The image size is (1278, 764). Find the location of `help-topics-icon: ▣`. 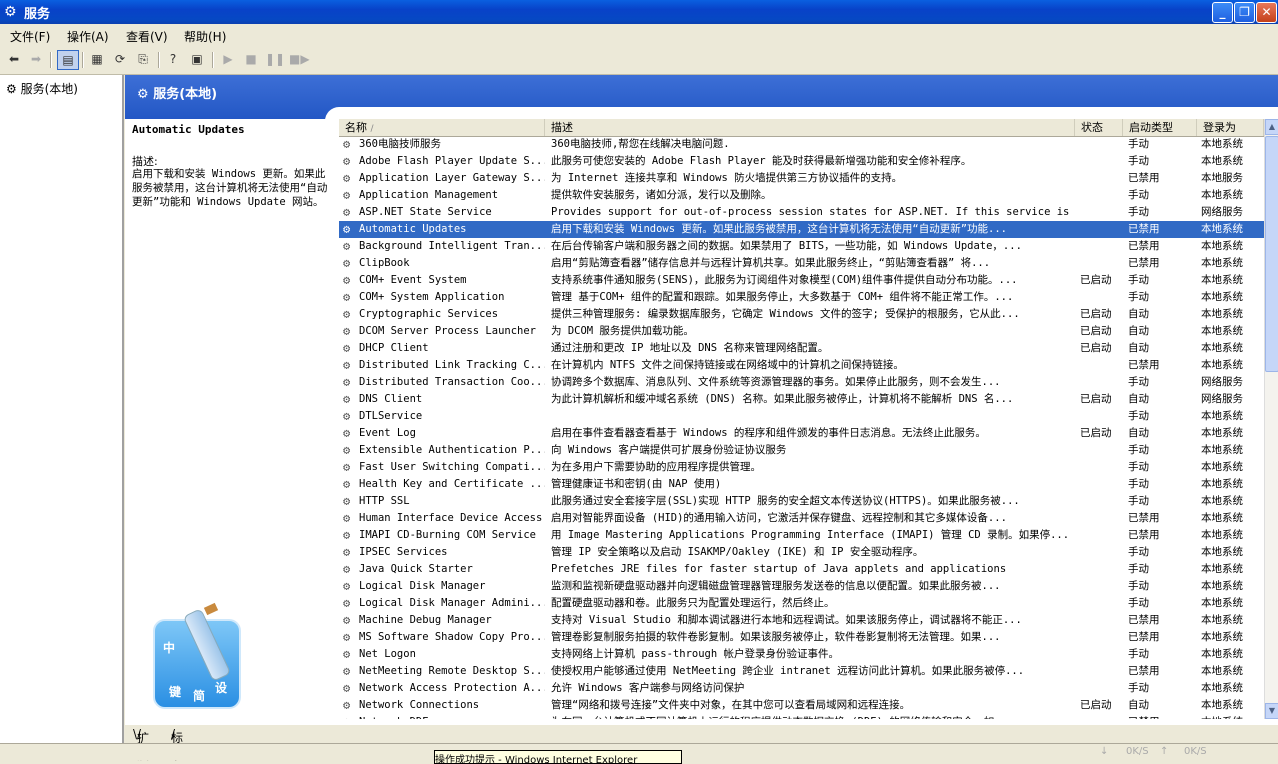

help-topics-icon: ▣ is located at coordinates (197, 59).